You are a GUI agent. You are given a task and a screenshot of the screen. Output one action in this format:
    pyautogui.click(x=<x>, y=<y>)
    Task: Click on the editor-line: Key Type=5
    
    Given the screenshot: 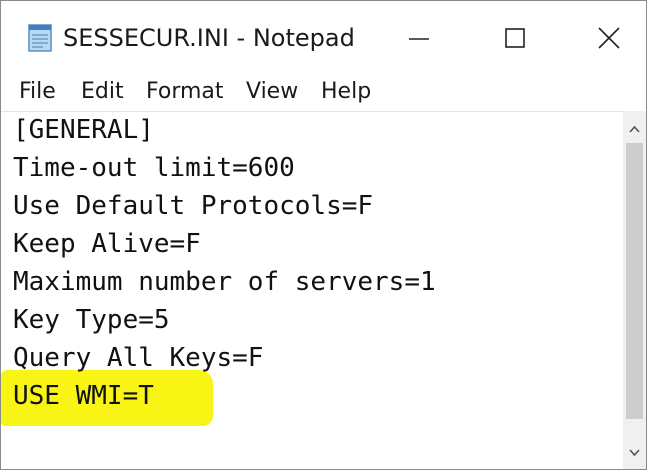 What is the action you would take?
    pyautogui.click(x=91, y=320)
    